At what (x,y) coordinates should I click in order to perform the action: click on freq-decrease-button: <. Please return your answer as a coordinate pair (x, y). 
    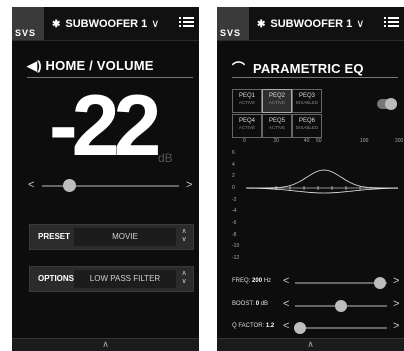
    Looking at the image, I should click on (286, 281).